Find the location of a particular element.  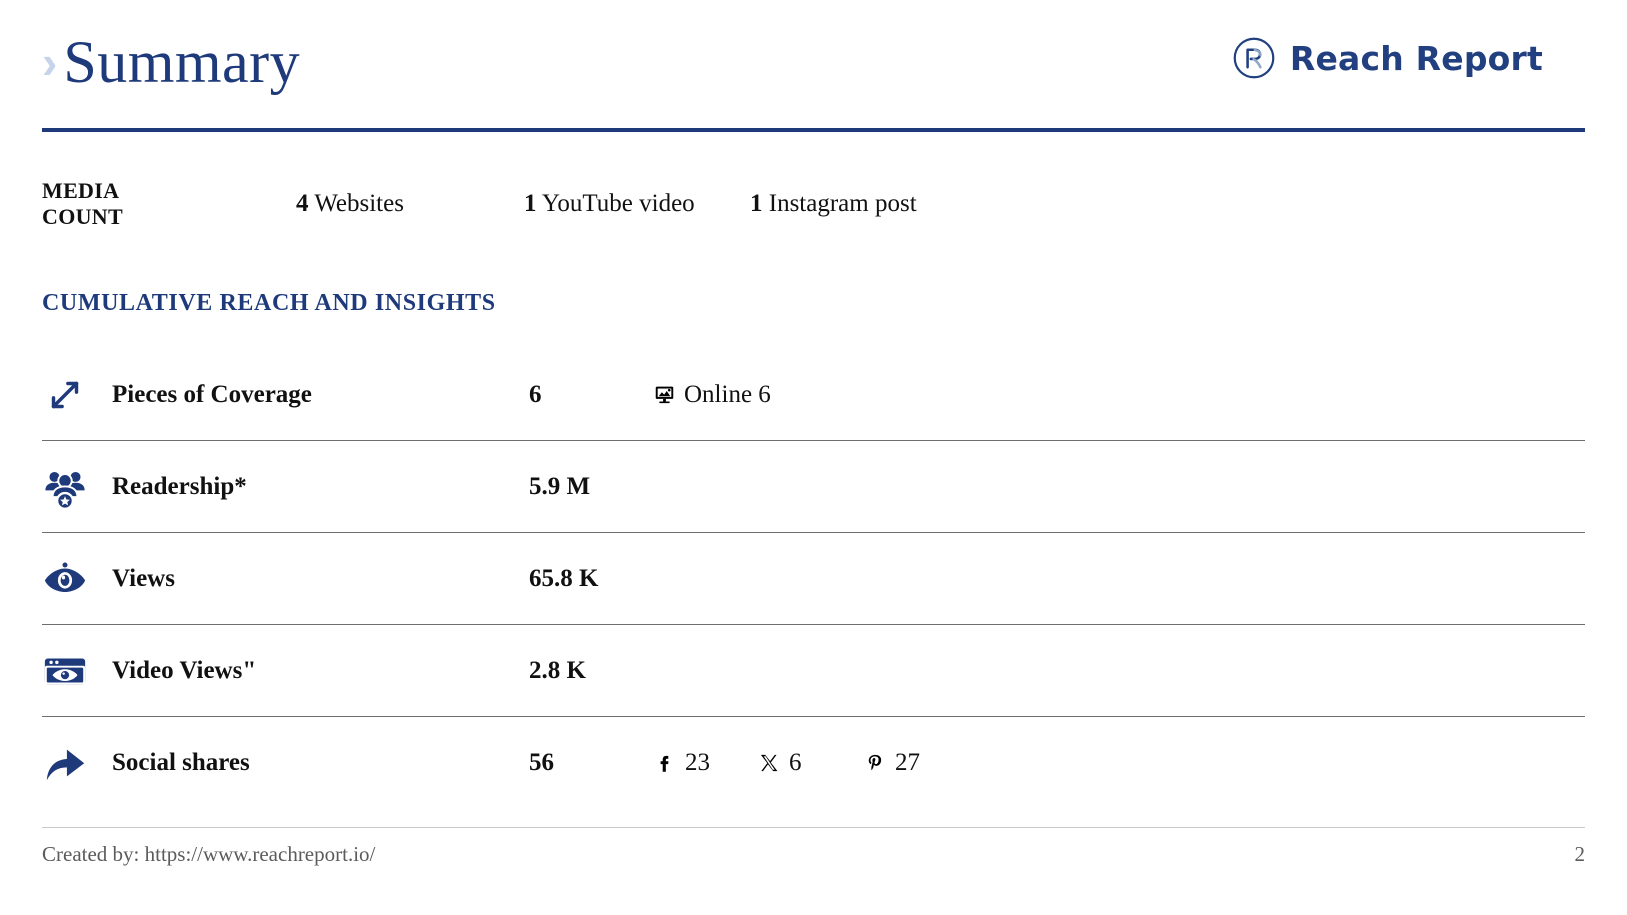

metric-extra-text: 23 is located at coordinates (697, 762).